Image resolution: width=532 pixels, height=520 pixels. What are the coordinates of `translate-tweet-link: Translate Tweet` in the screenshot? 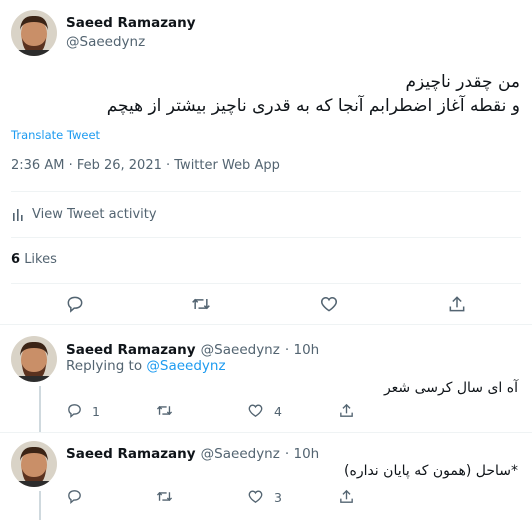 It's located at (55, 135).